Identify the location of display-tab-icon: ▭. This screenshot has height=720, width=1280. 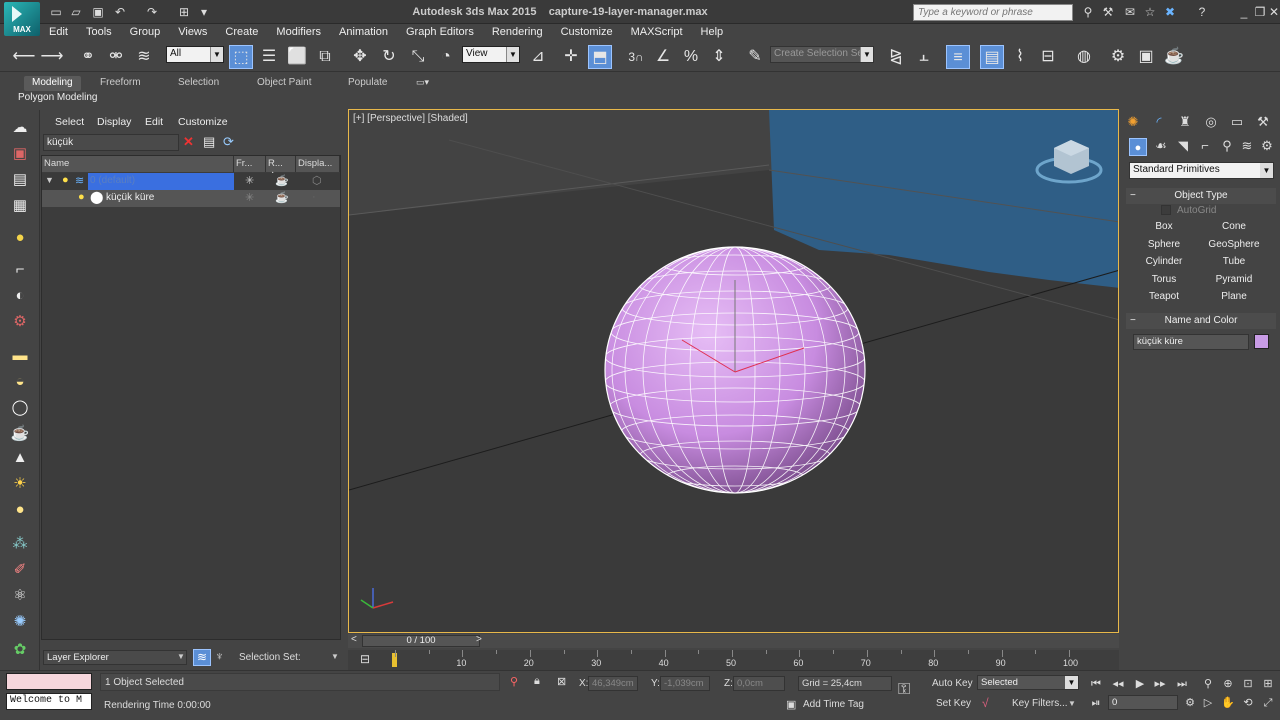
(1237, 122).